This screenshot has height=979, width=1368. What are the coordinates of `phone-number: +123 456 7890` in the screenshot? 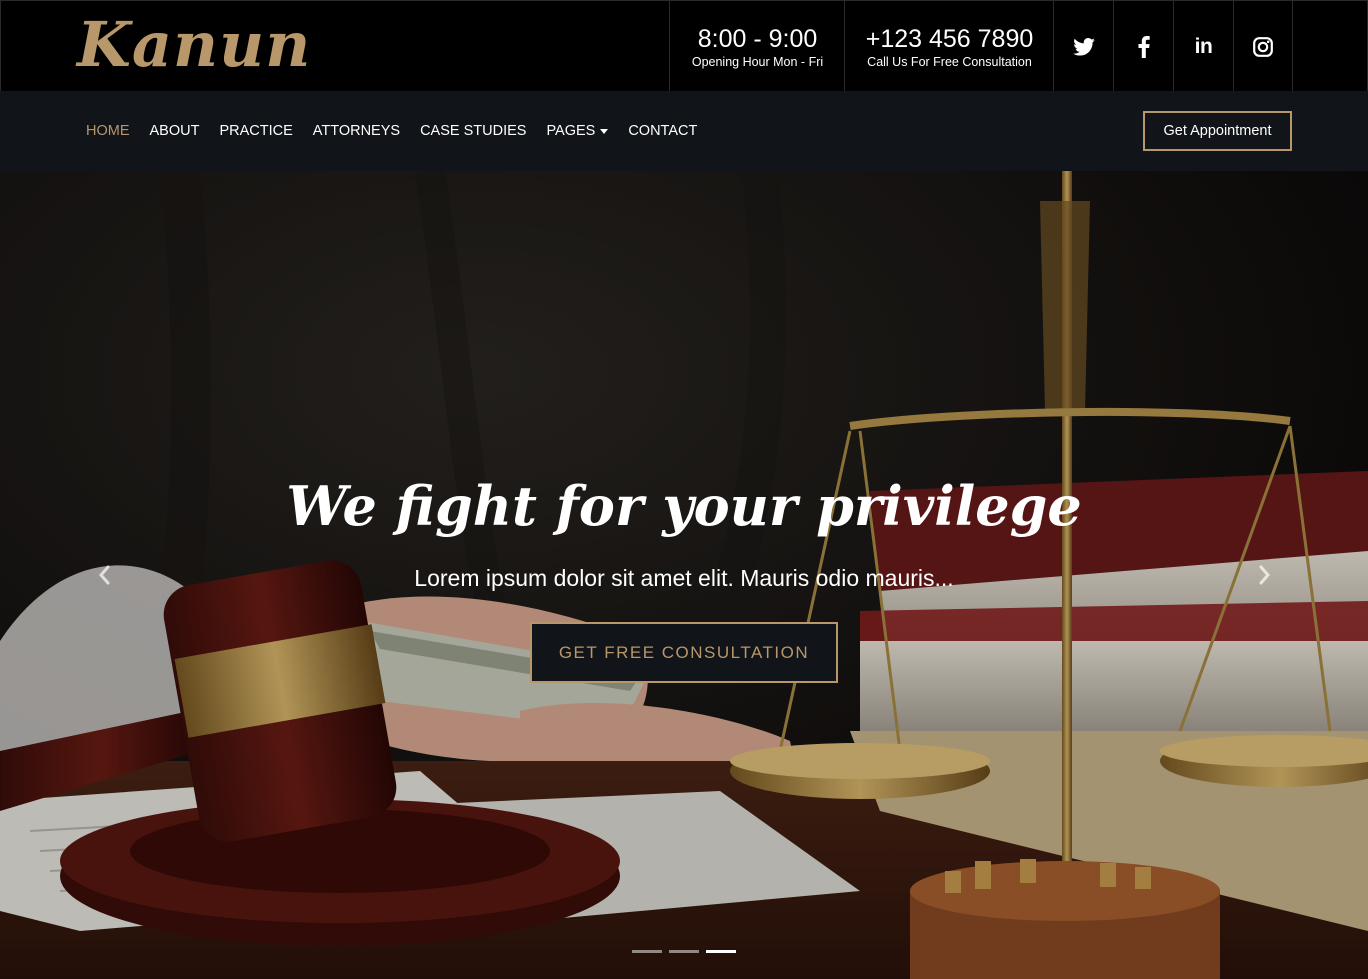 It's located at (949, 38).